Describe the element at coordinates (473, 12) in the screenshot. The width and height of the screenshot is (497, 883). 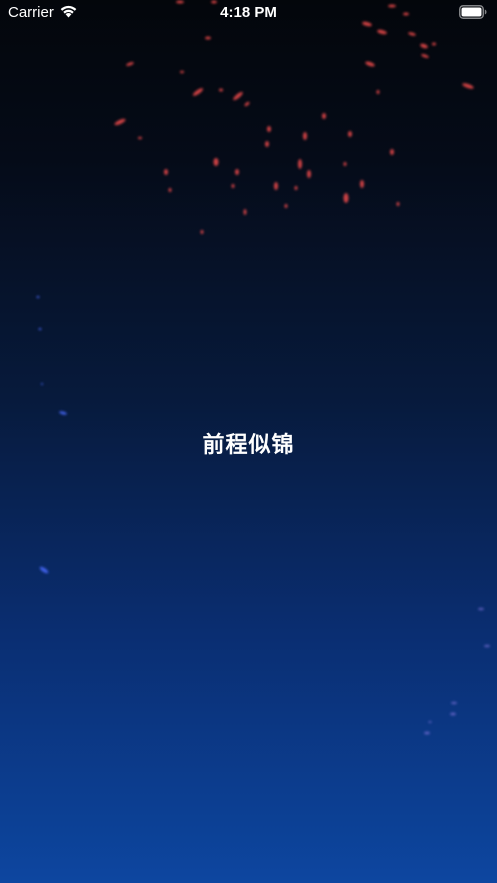
I see `battery-icon` at that location.